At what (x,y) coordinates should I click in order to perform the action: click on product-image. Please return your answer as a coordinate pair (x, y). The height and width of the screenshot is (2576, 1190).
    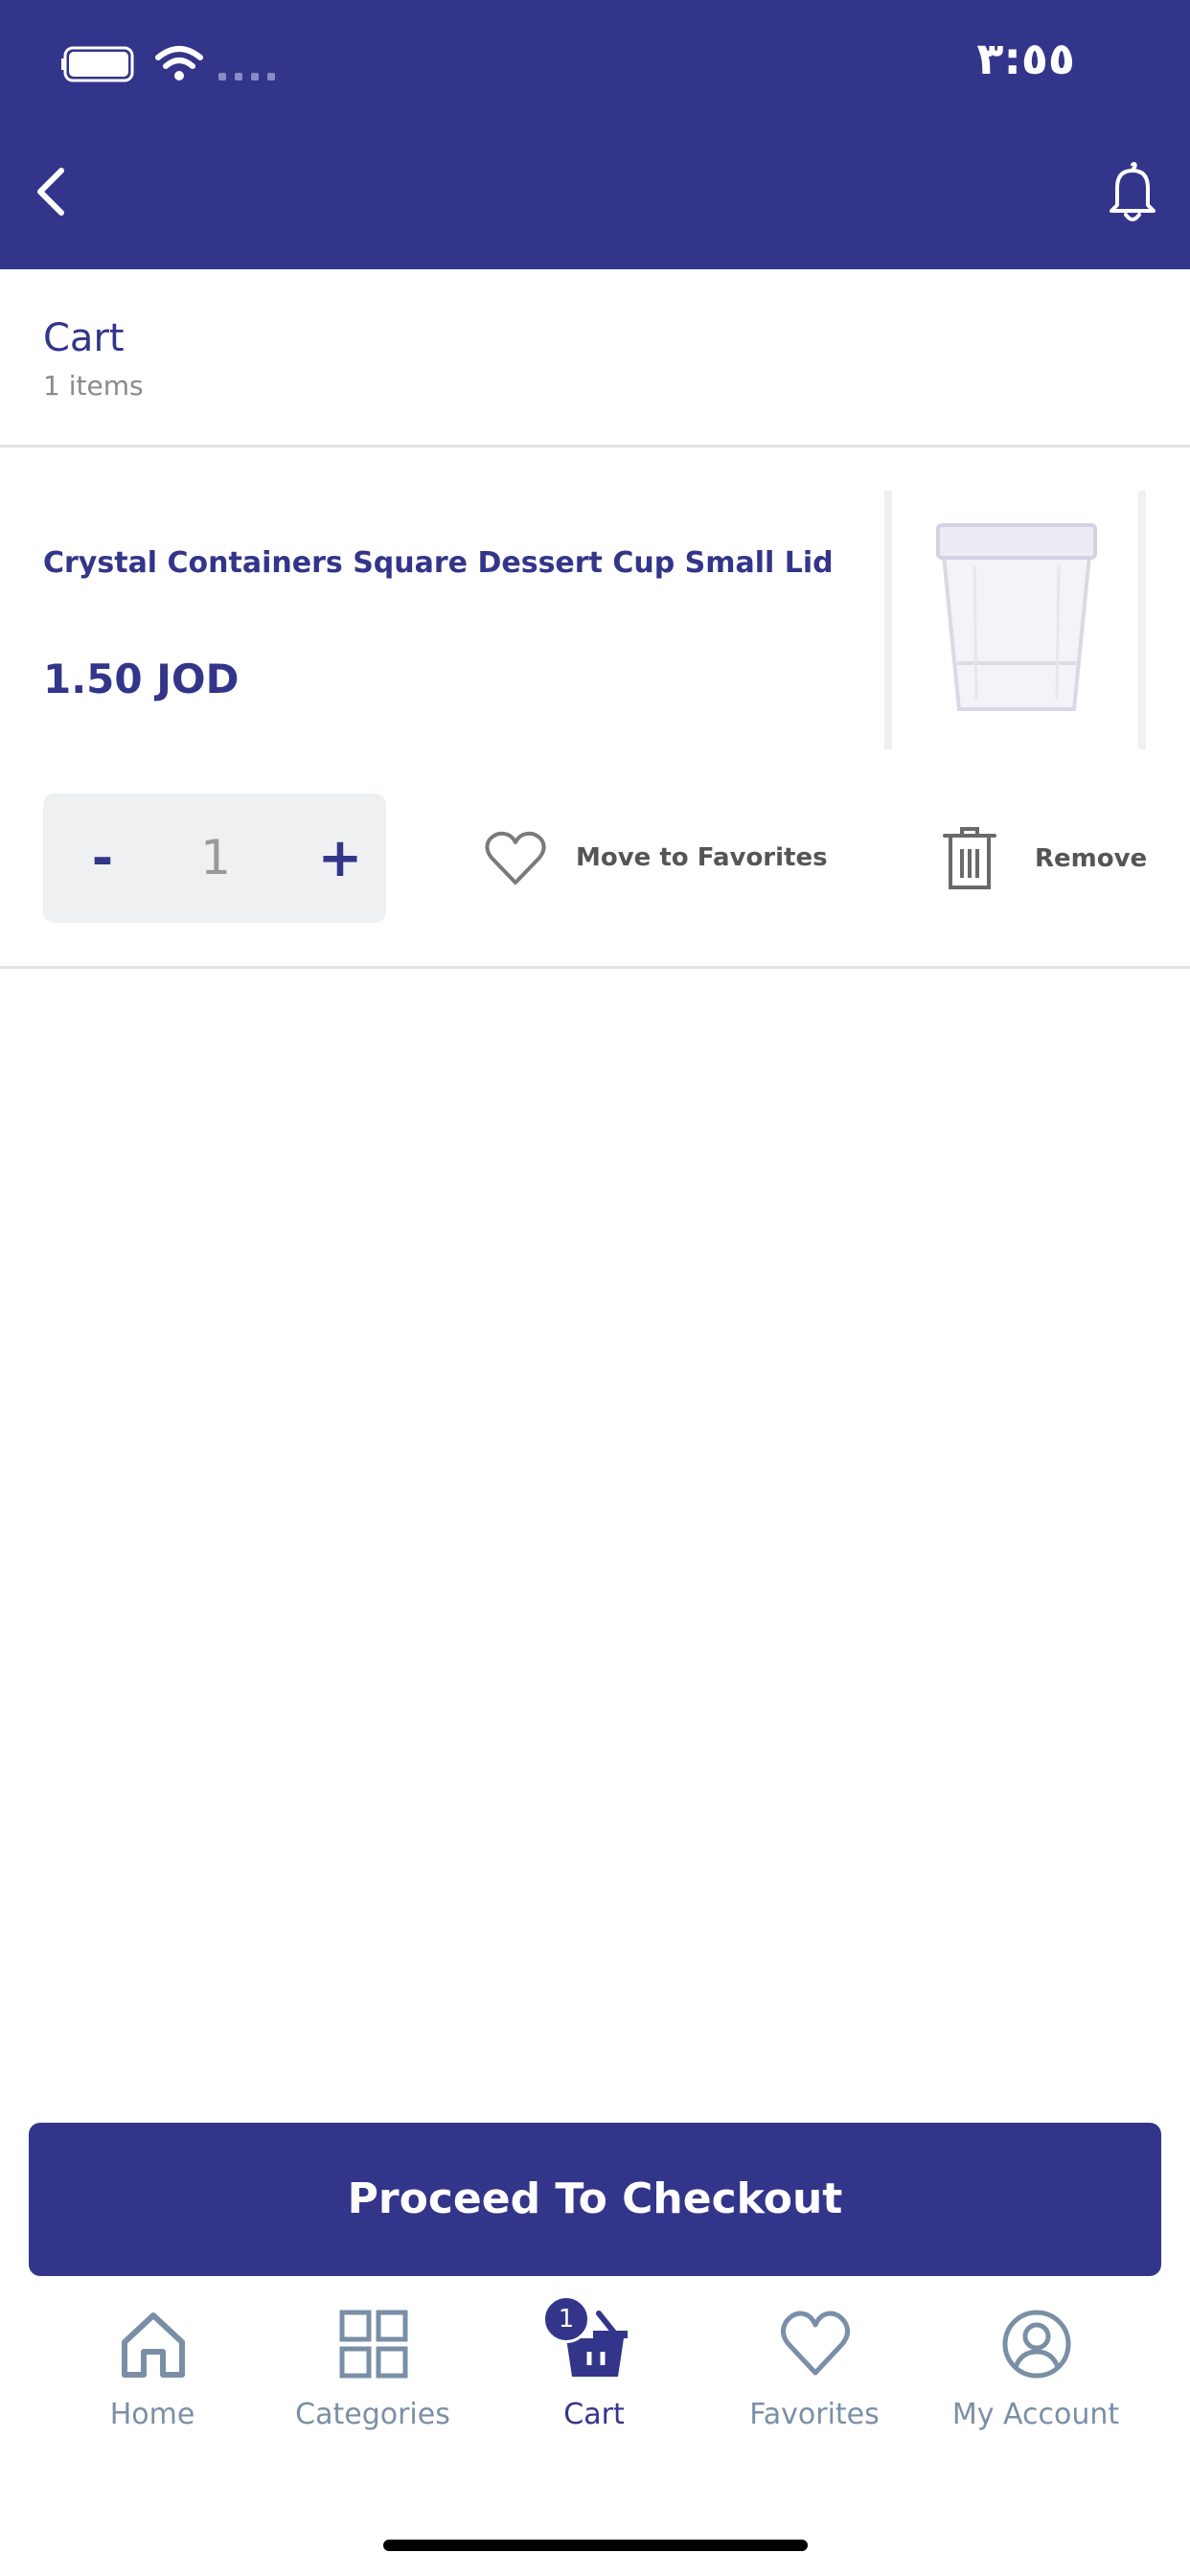
    Looking at the image, I should click on (1015, 620).